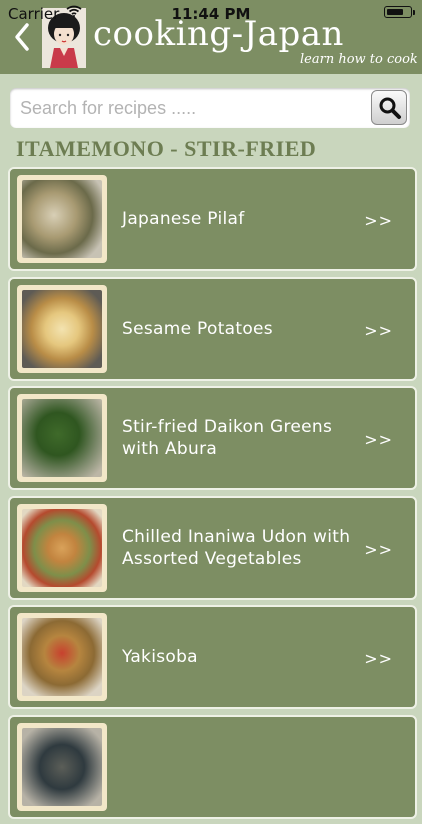 This screenshot has width=422, height=824. Describe the element at coordinates (160, 657) in the screenshot. I see `recipe-title: Yakisoba` at that location.